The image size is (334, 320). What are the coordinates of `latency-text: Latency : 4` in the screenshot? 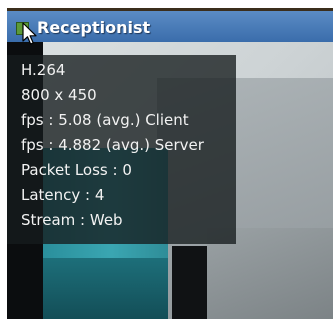 It's located at (63, 195).